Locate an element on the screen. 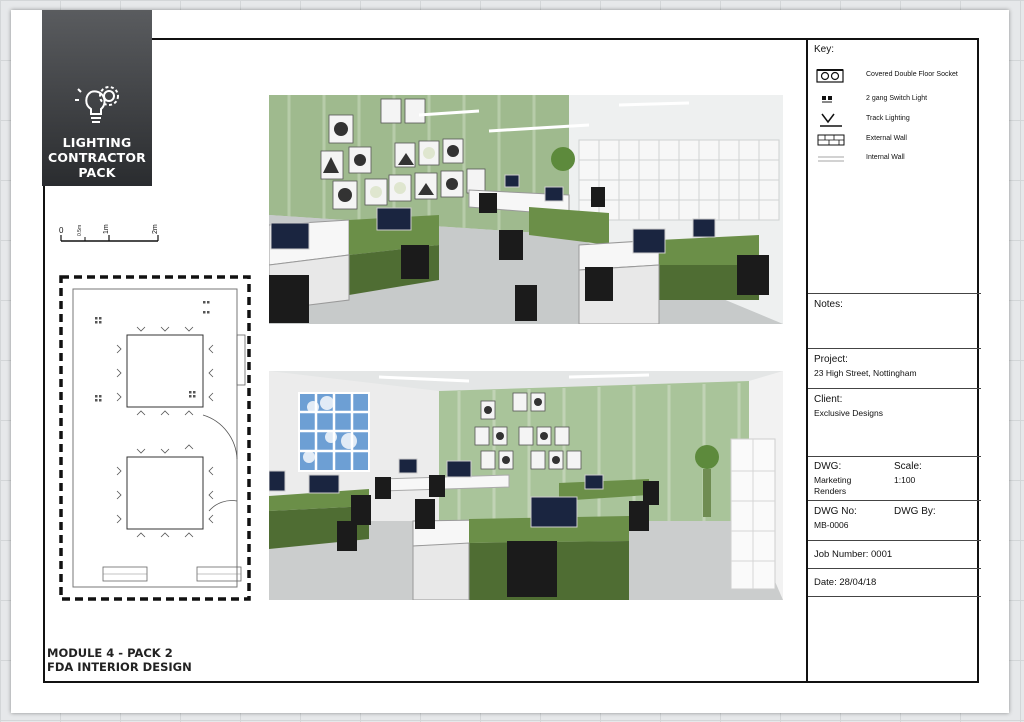  key-item-internal-wall: Internal Wall is located at coordinates (894, 159).